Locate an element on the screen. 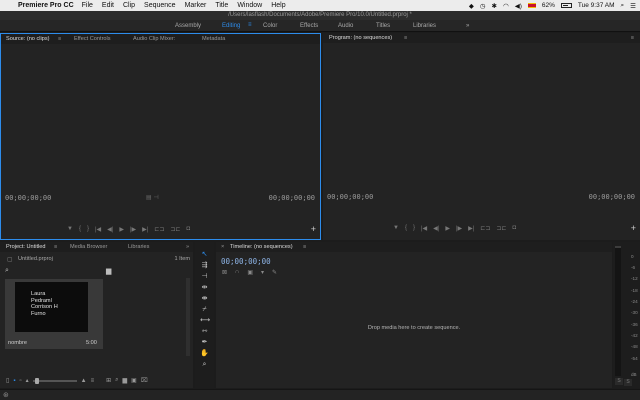 This screenshot has height=400, width=640. pen-tool-icon: ✒ is located at coordinates (204, 342).